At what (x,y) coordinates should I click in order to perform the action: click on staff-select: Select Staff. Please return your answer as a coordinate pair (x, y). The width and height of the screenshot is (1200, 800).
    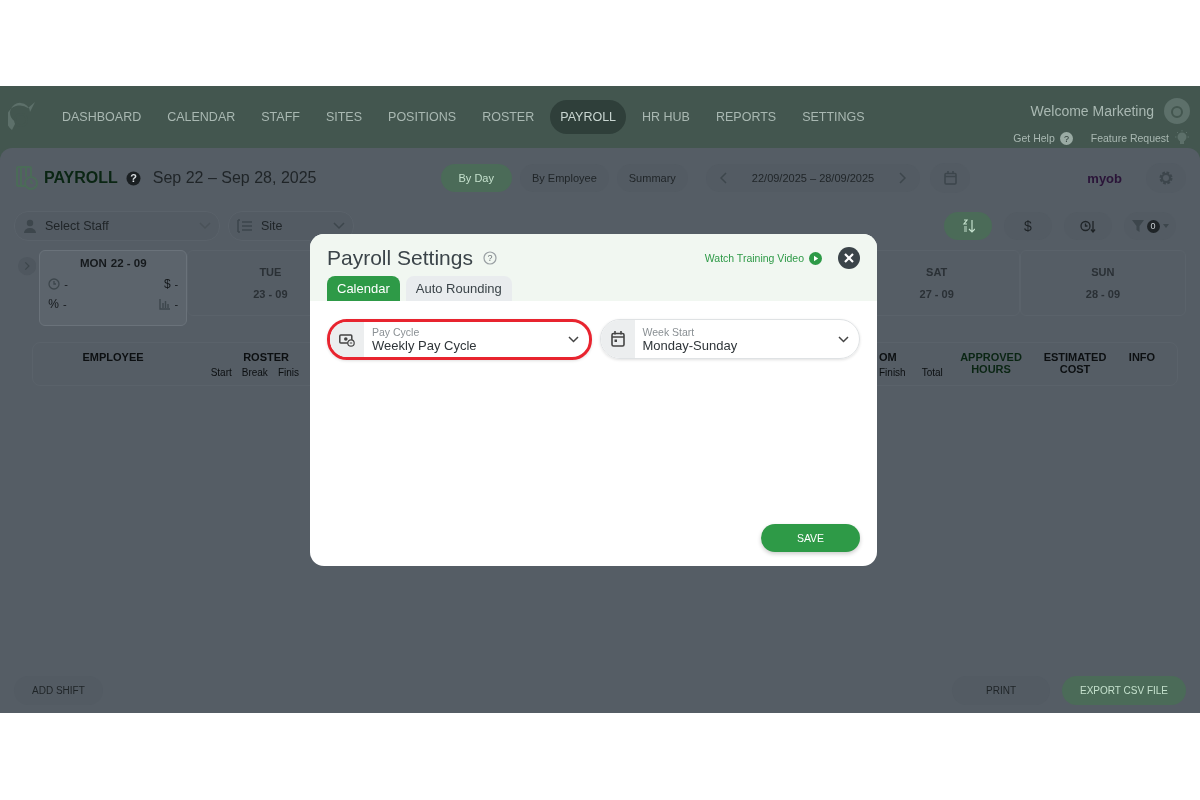
    Looking at the image, I should click on (117, 226).